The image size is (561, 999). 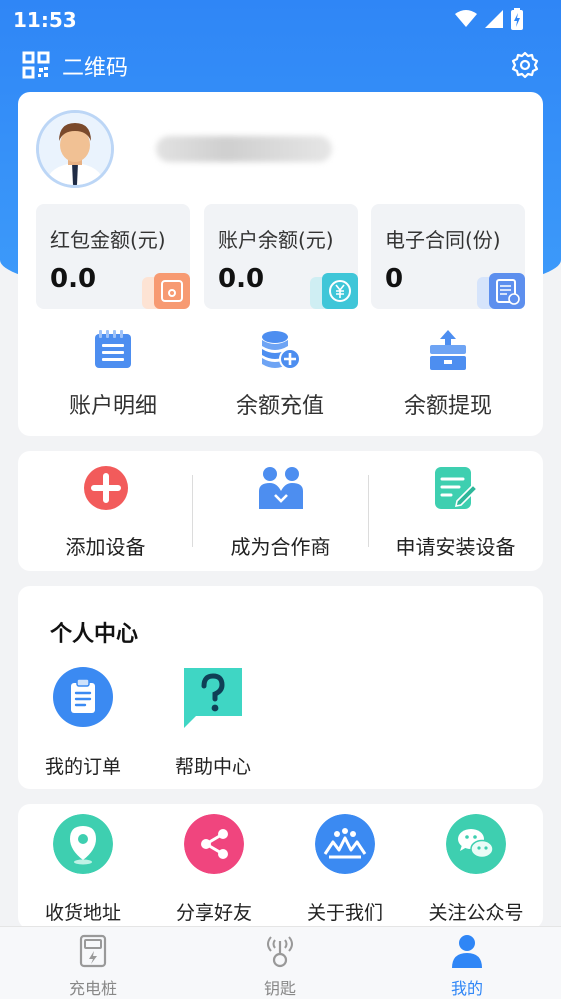 I want to click on charger-icon, so click(x=93, y=951).